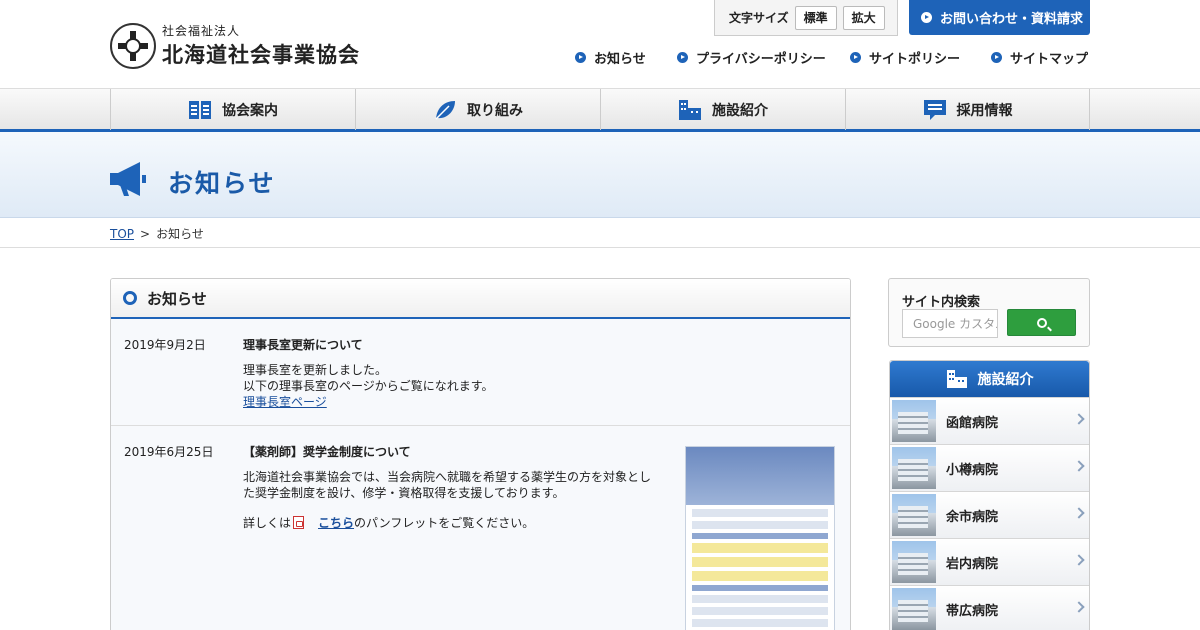 The image size is (1200, 630). Describe the element at coordinates (299, 522) in the screenshot. I see `pdf-icon` at that location.